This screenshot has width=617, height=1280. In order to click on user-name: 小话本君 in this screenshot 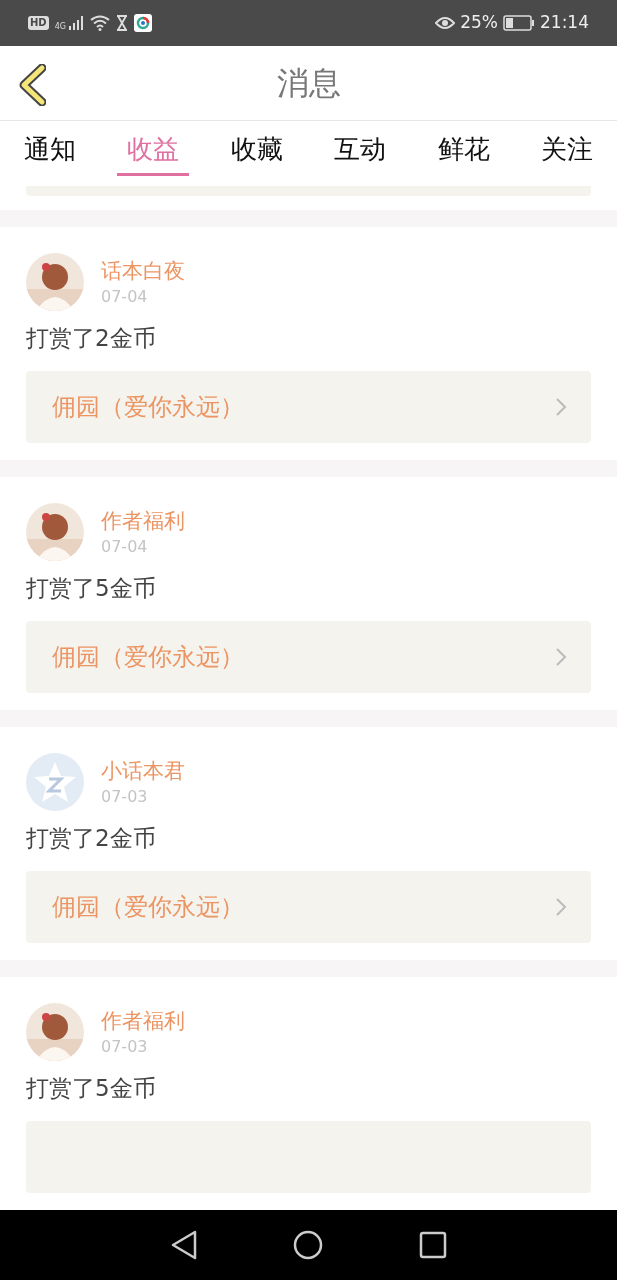, I will do `click(143, 771)`.